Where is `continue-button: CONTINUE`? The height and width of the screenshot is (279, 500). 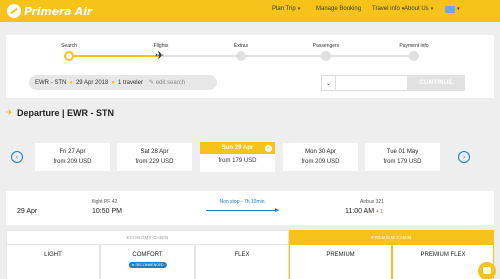 continue-button: CONTINUE is located at coordinates (436, 83).